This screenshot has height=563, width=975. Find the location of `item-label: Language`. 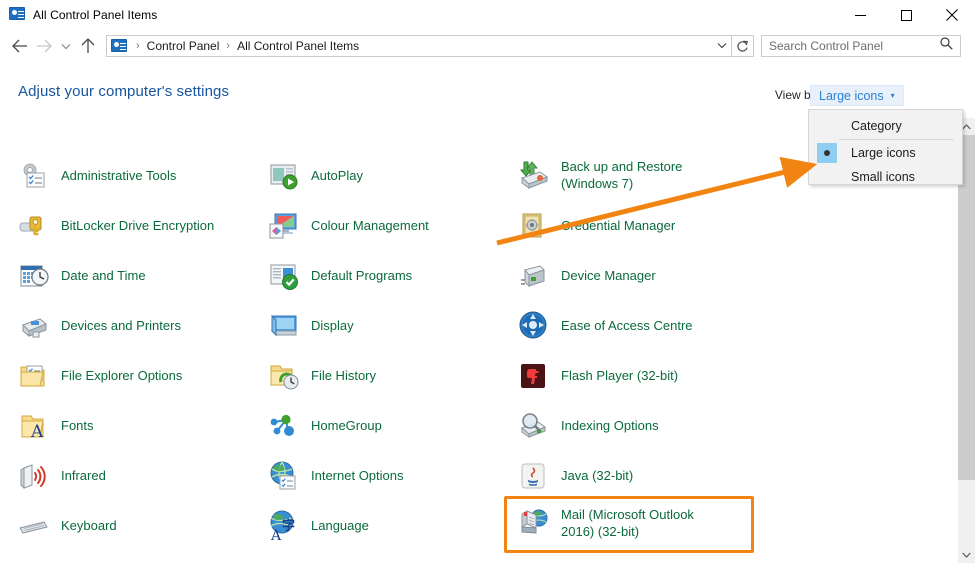

item-label: Language is located at coordinates (340, 525).